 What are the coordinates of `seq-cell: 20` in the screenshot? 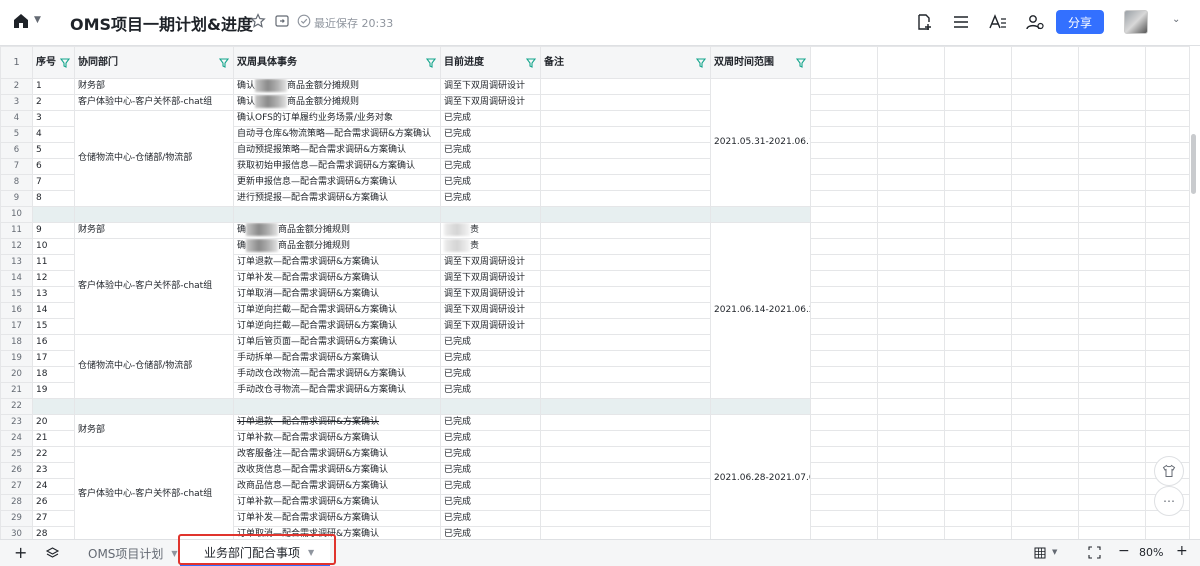 It's located at (53, 422).